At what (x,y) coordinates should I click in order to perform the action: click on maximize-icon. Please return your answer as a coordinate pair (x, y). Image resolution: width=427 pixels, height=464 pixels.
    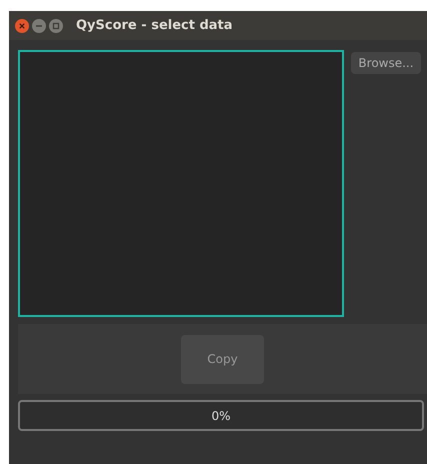
    Looking at the image, I should click on (56, 25).